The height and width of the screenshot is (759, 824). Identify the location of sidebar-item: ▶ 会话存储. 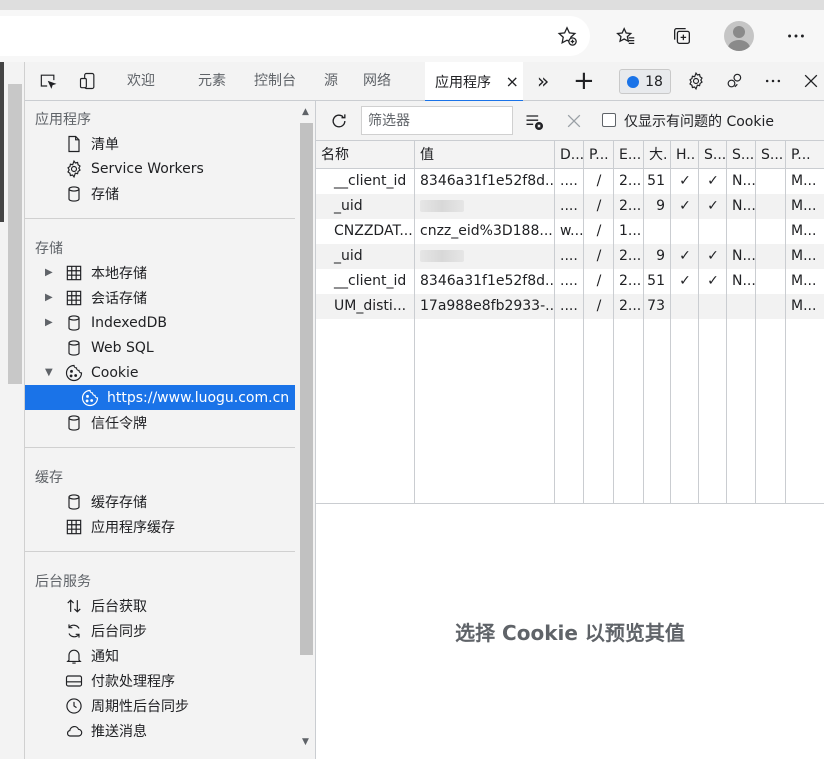
(160, 297).